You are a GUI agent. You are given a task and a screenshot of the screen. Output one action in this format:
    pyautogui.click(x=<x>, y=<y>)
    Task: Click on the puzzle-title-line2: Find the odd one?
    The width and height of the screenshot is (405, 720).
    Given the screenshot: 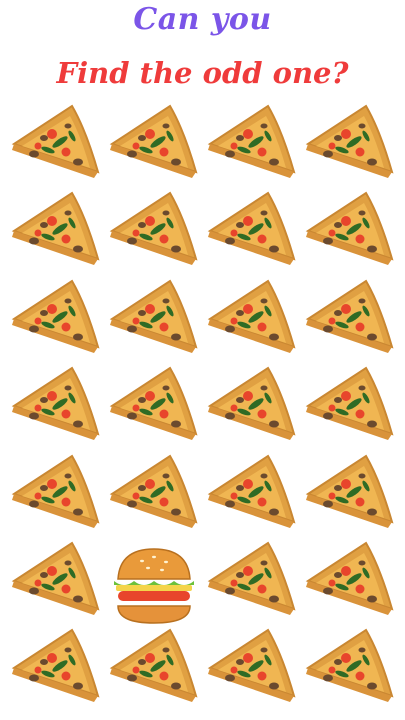 What is the action you would take?
    pyautogui.click(x=202, y=73)
    